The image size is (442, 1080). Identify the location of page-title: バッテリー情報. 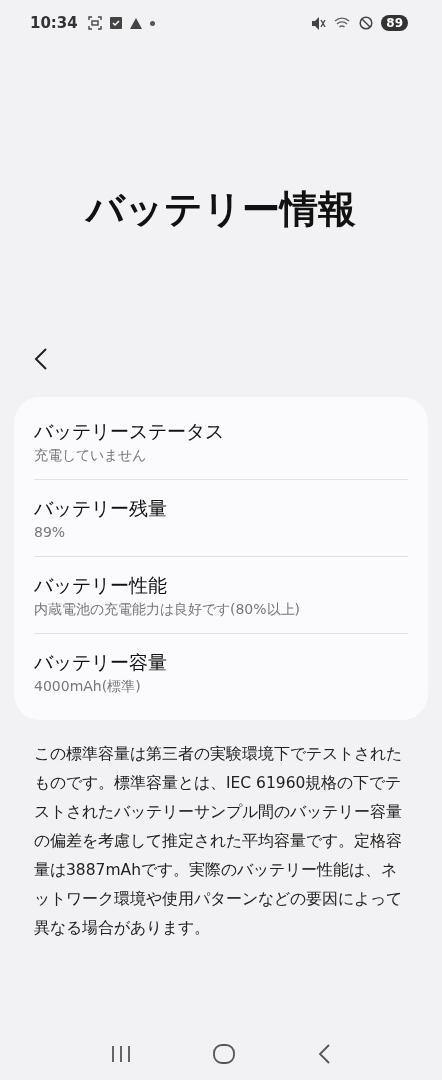
(220, 209).